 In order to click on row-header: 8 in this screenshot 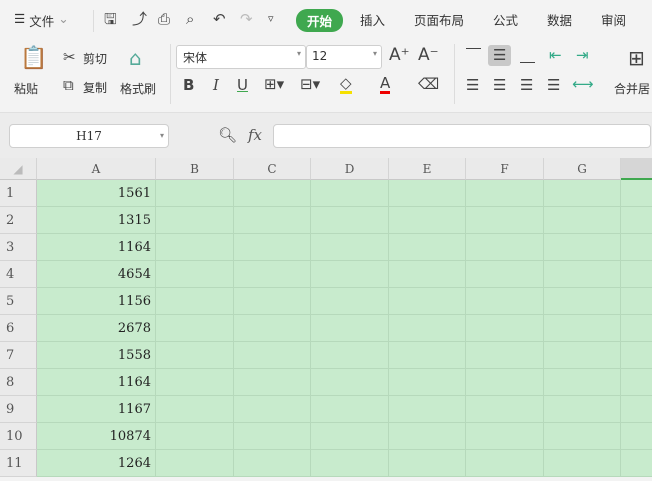, I will do `click(18, 382)`.